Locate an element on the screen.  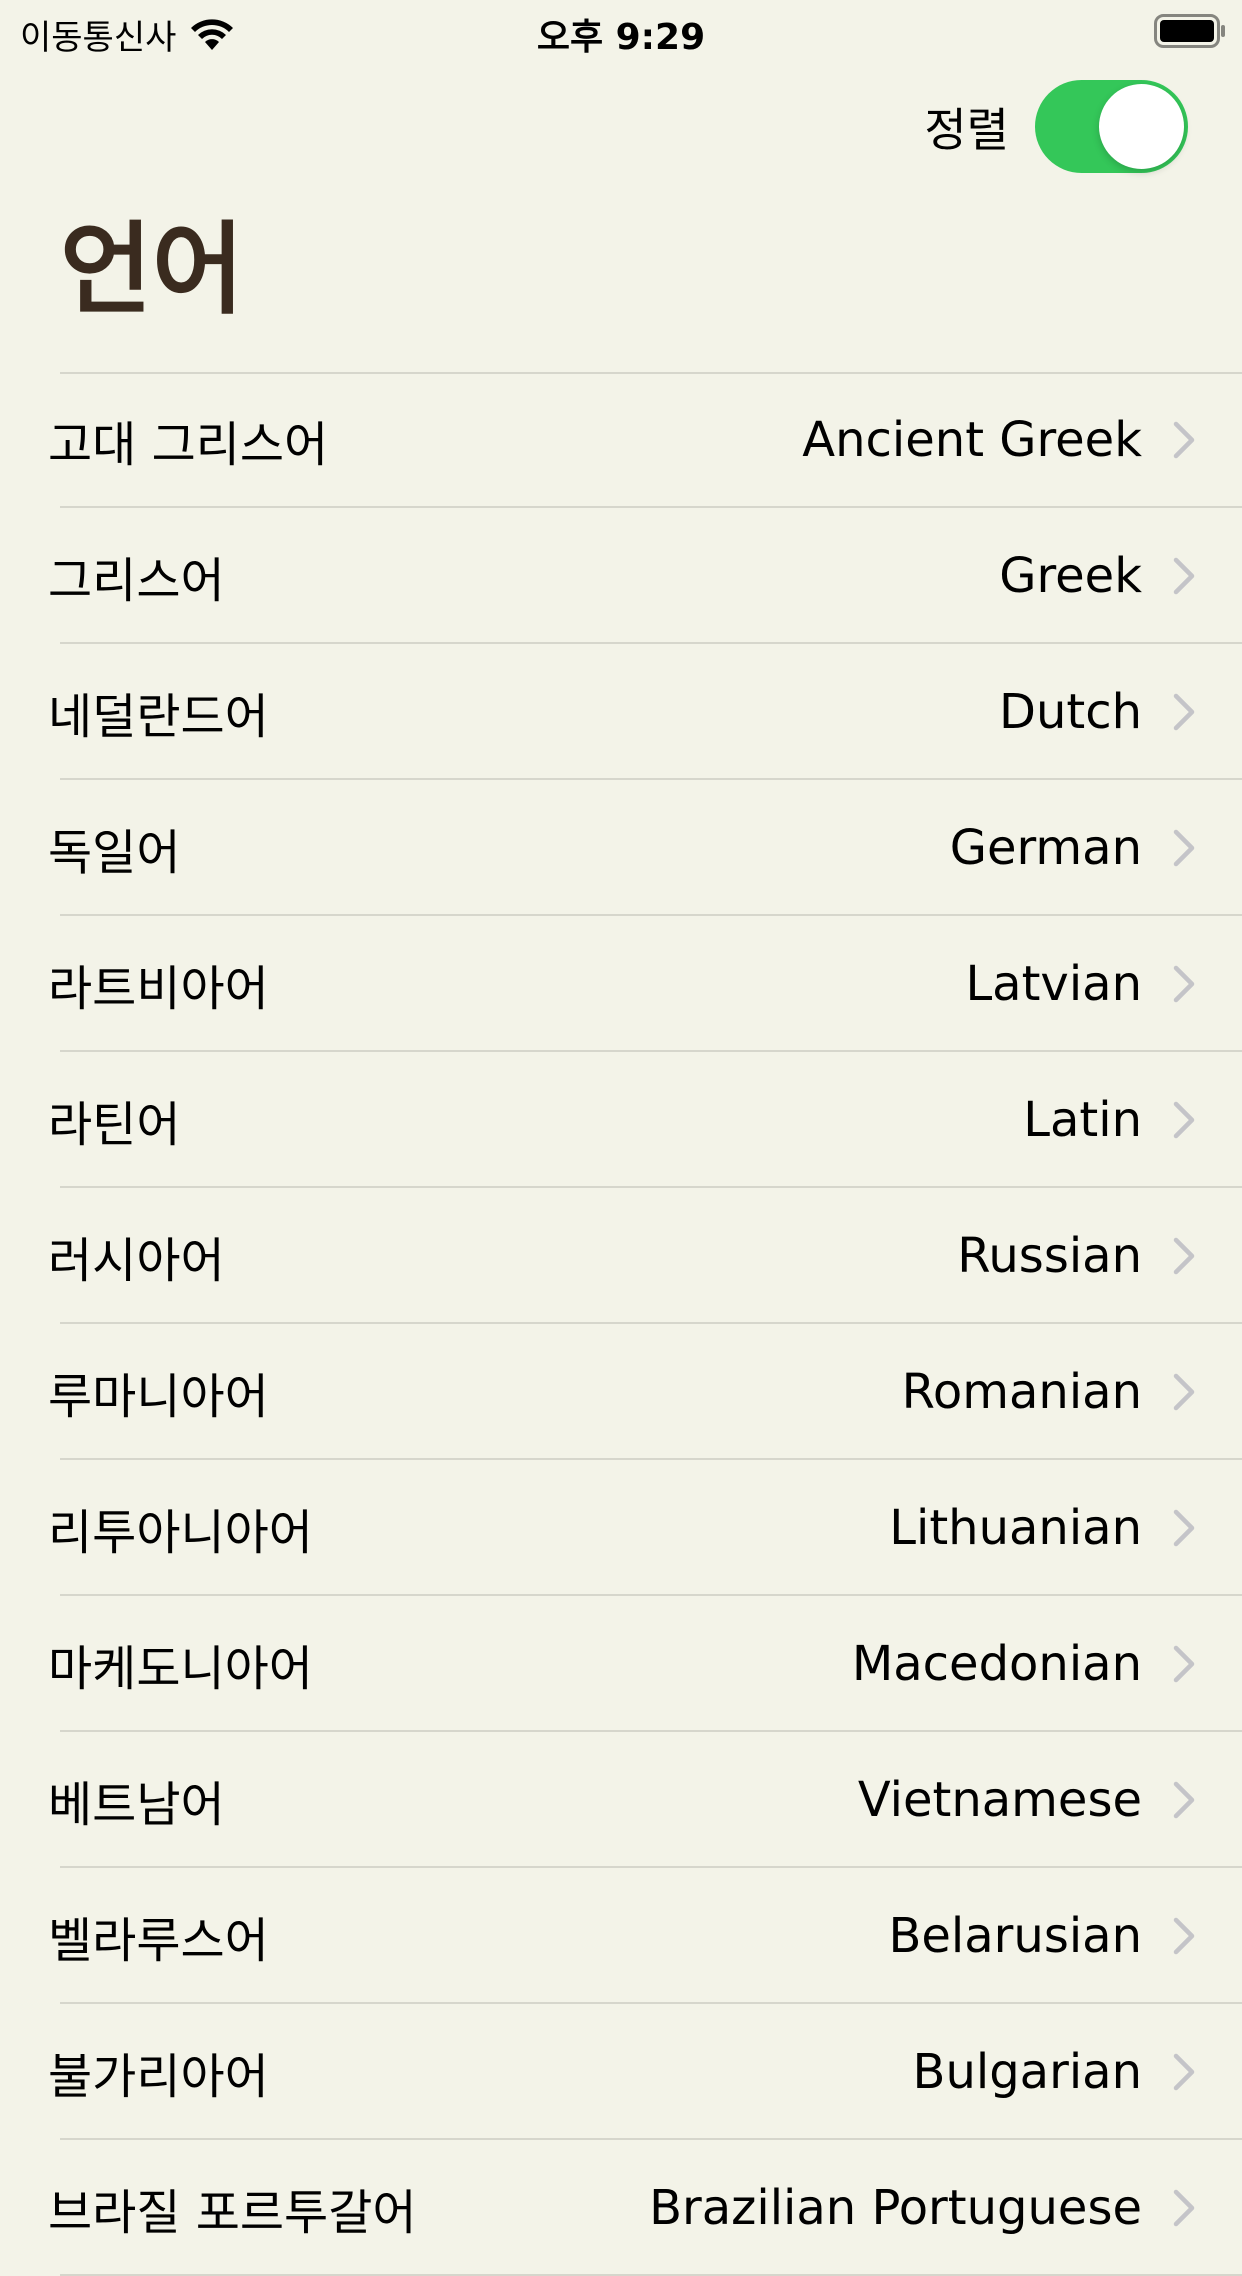
list-item: 고대 그리스어 Ancient Greek is located at coordinates (621, 440).